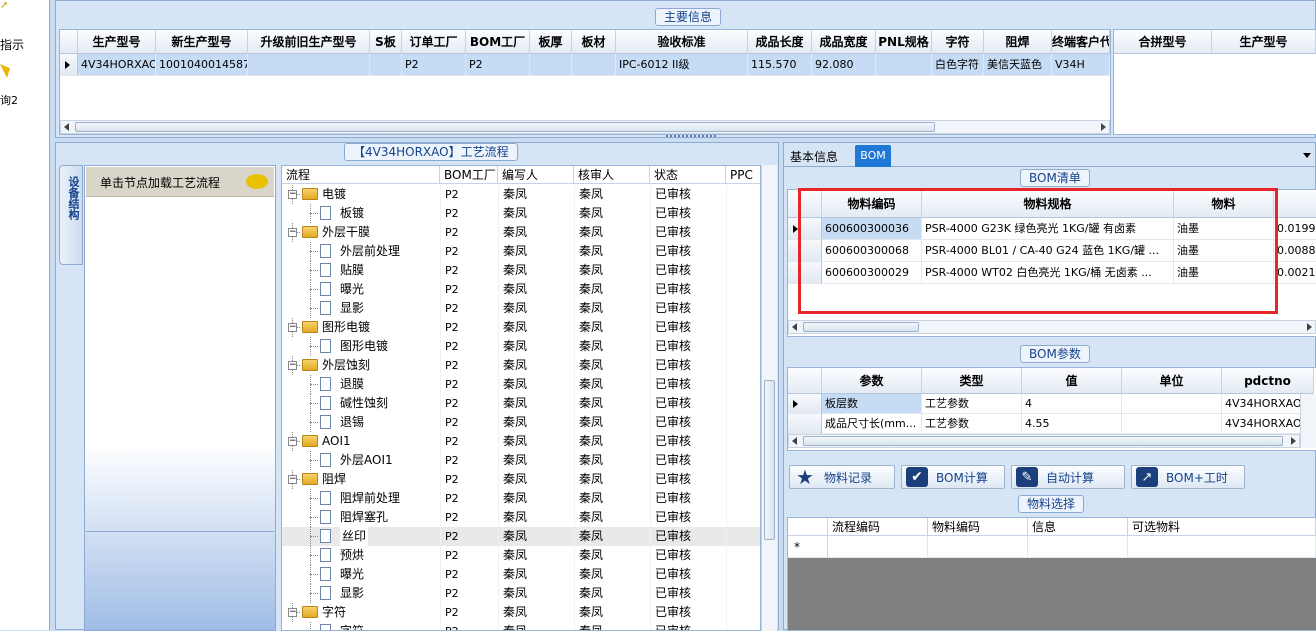 The image size is (1316, 631). Describe the element at coordinates (498, 65) in the screenshot. I see `main-cell: P2` at that location.